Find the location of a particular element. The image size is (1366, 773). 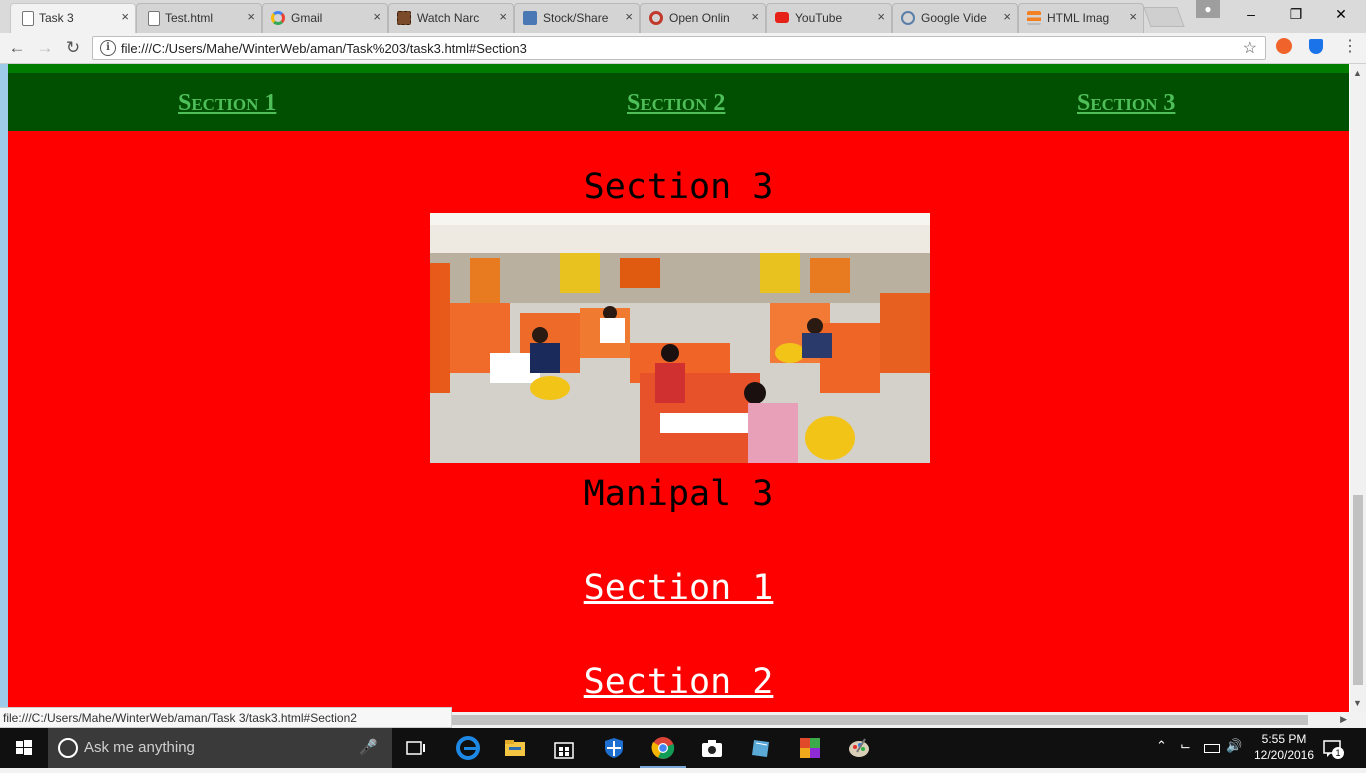

link-row-section-2: Section 2 is located at coordinates (678, 682).